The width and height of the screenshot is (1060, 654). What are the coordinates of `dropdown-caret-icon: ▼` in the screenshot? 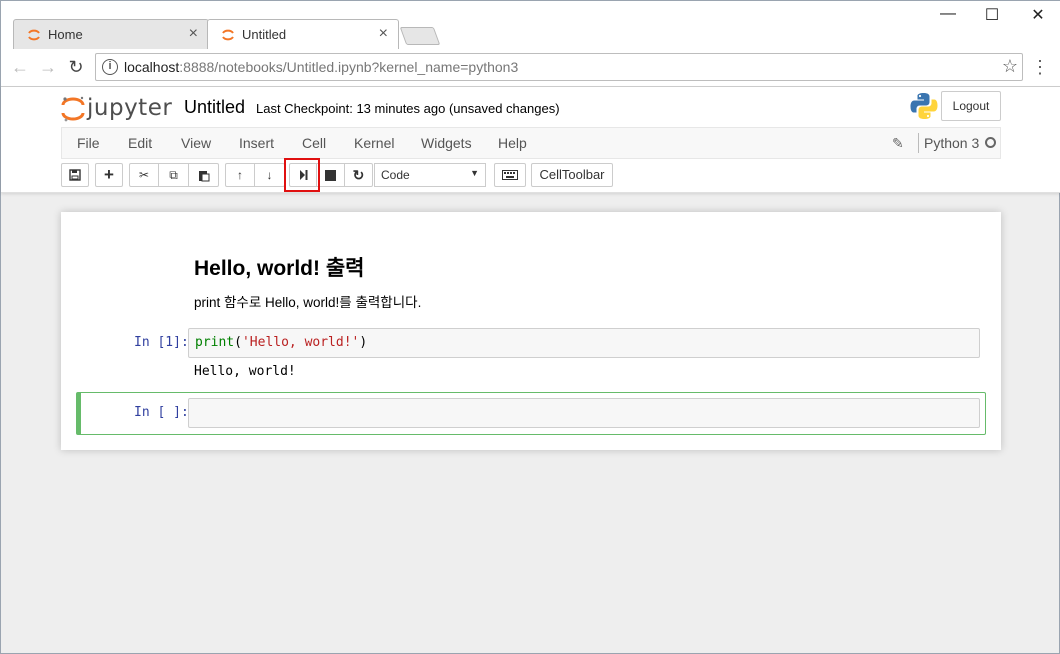 It's located at (474, 173).